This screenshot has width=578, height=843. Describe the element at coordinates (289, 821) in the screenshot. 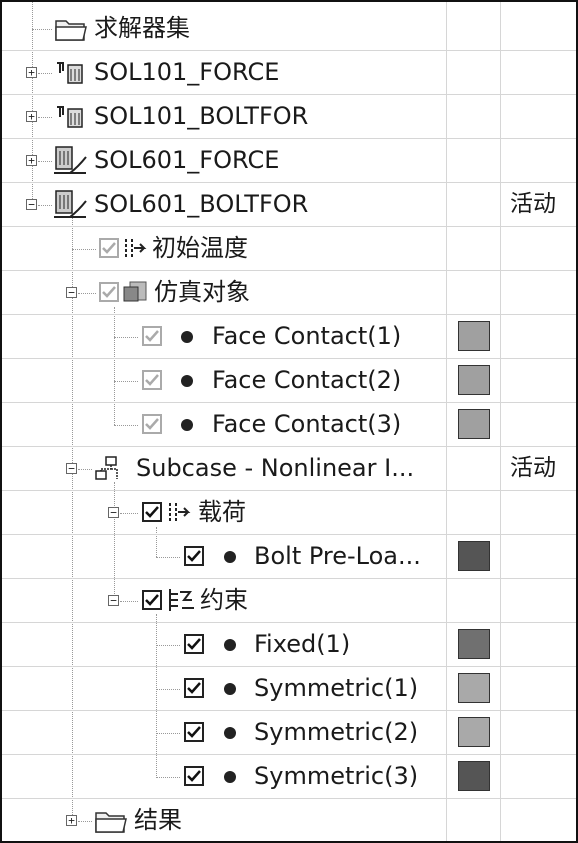

I see `tree-row-results: + 结果` at that location.